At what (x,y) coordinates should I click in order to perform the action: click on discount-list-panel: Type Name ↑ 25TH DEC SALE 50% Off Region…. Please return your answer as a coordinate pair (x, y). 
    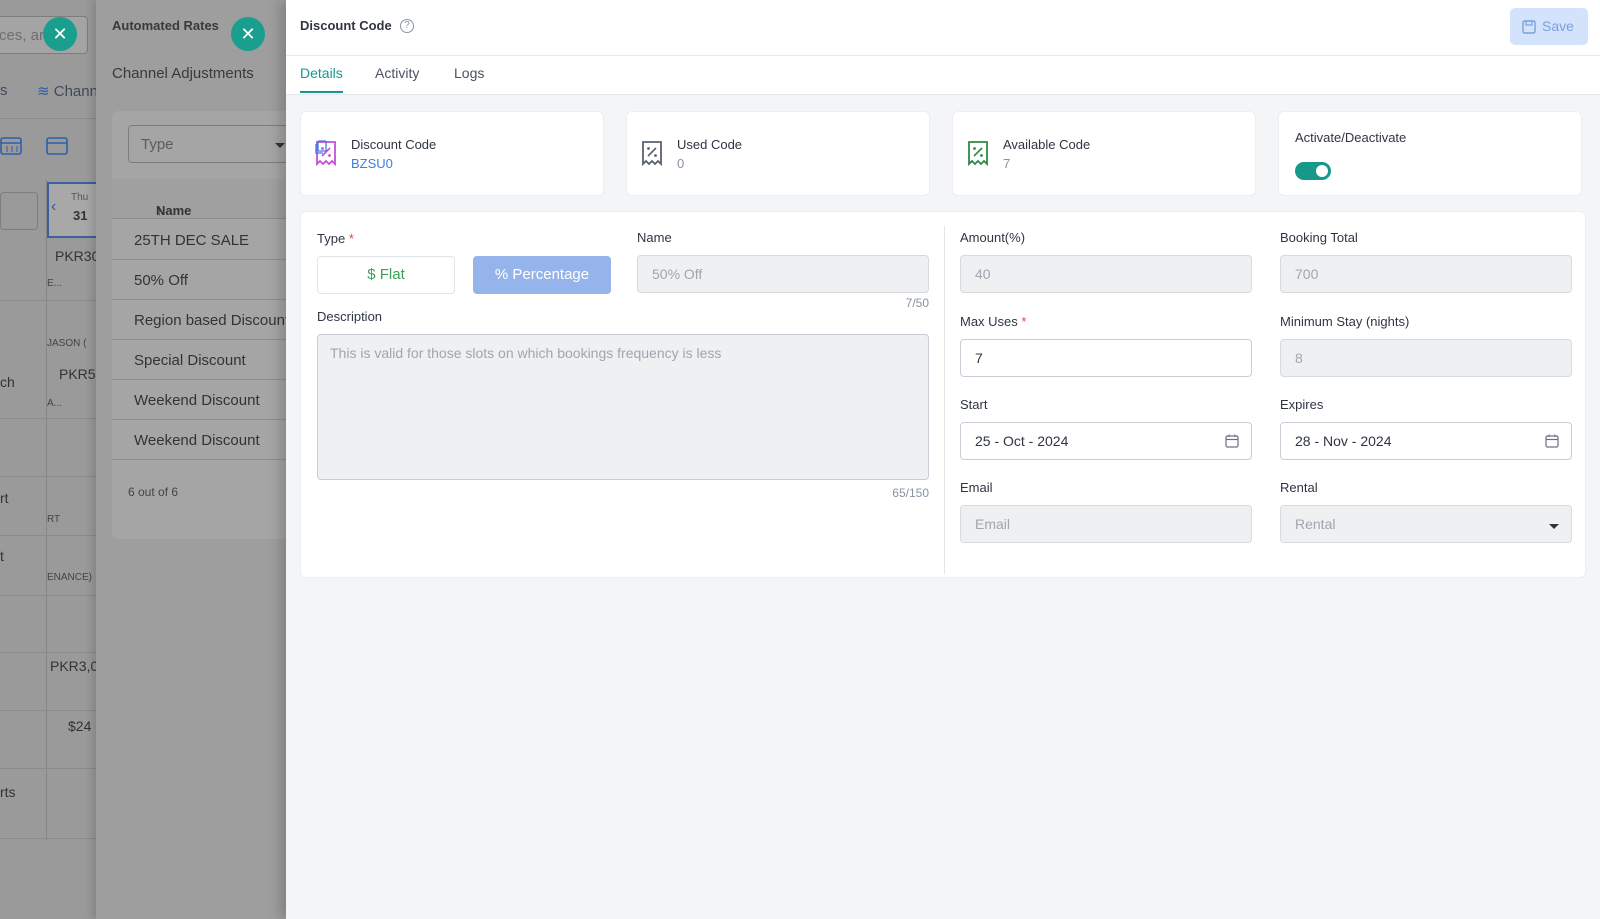
    Looking at the image, I should click on (199, 325).